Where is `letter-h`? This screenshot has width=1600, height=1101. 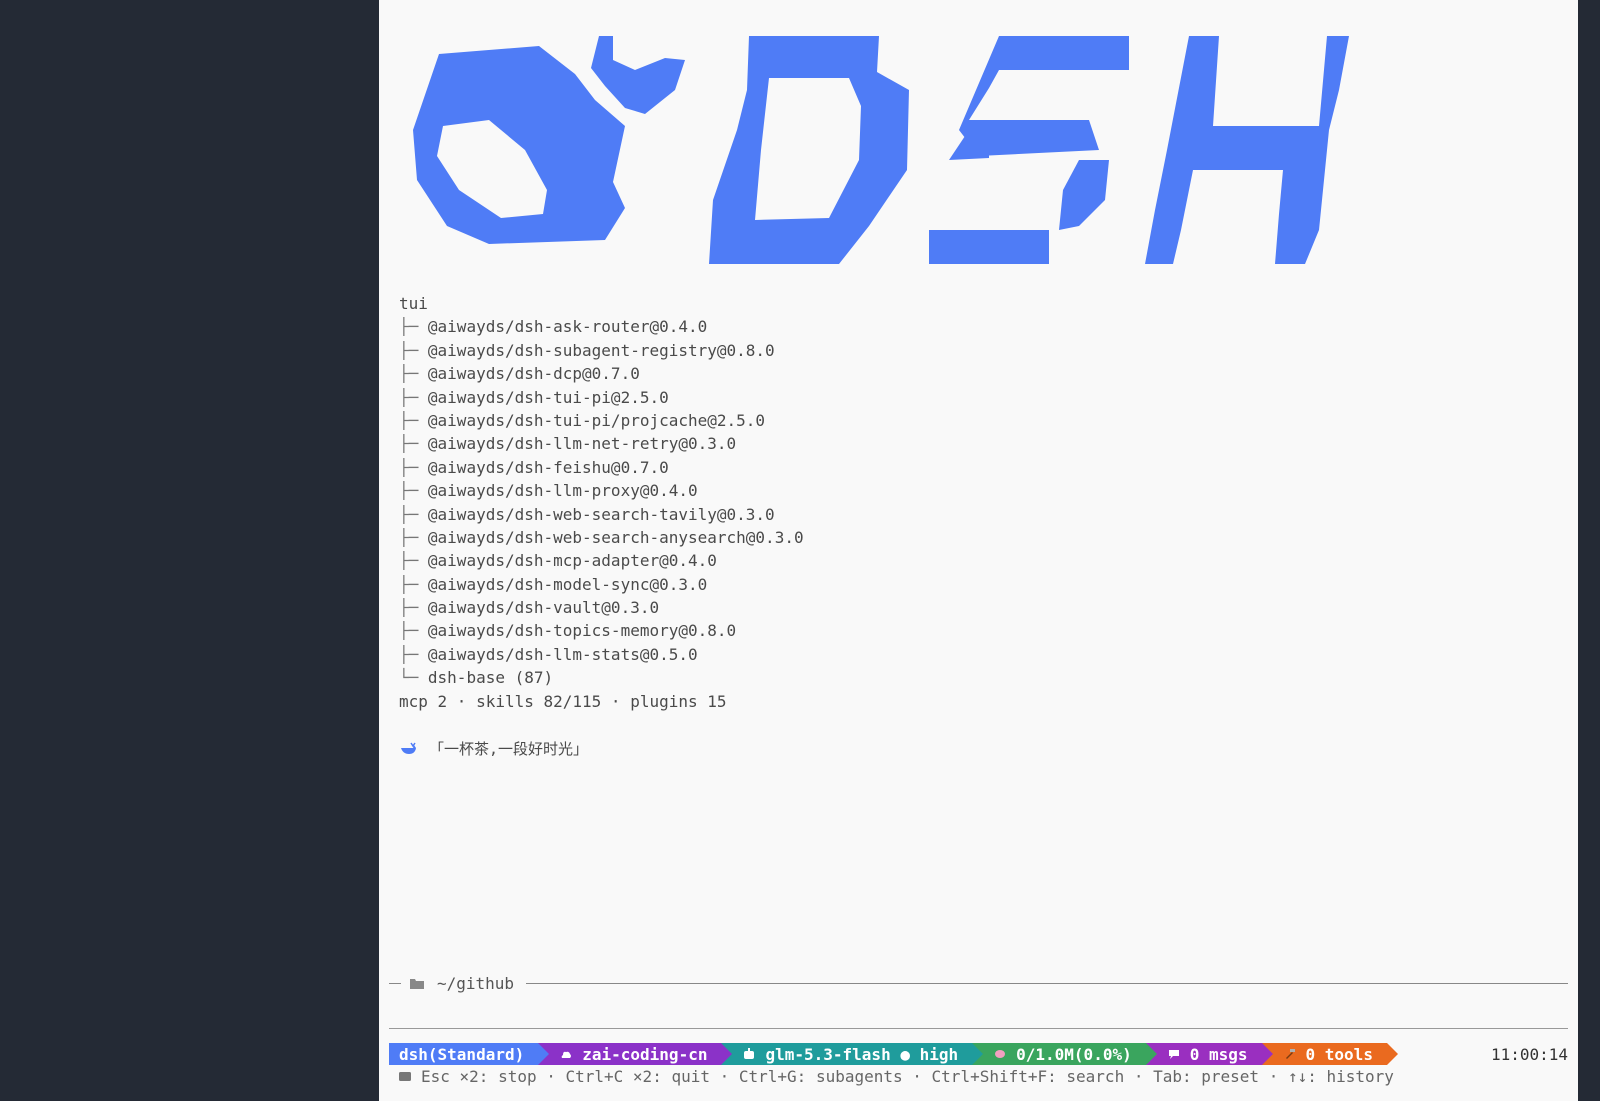 letter-h is located at coordinates (1247, 150).